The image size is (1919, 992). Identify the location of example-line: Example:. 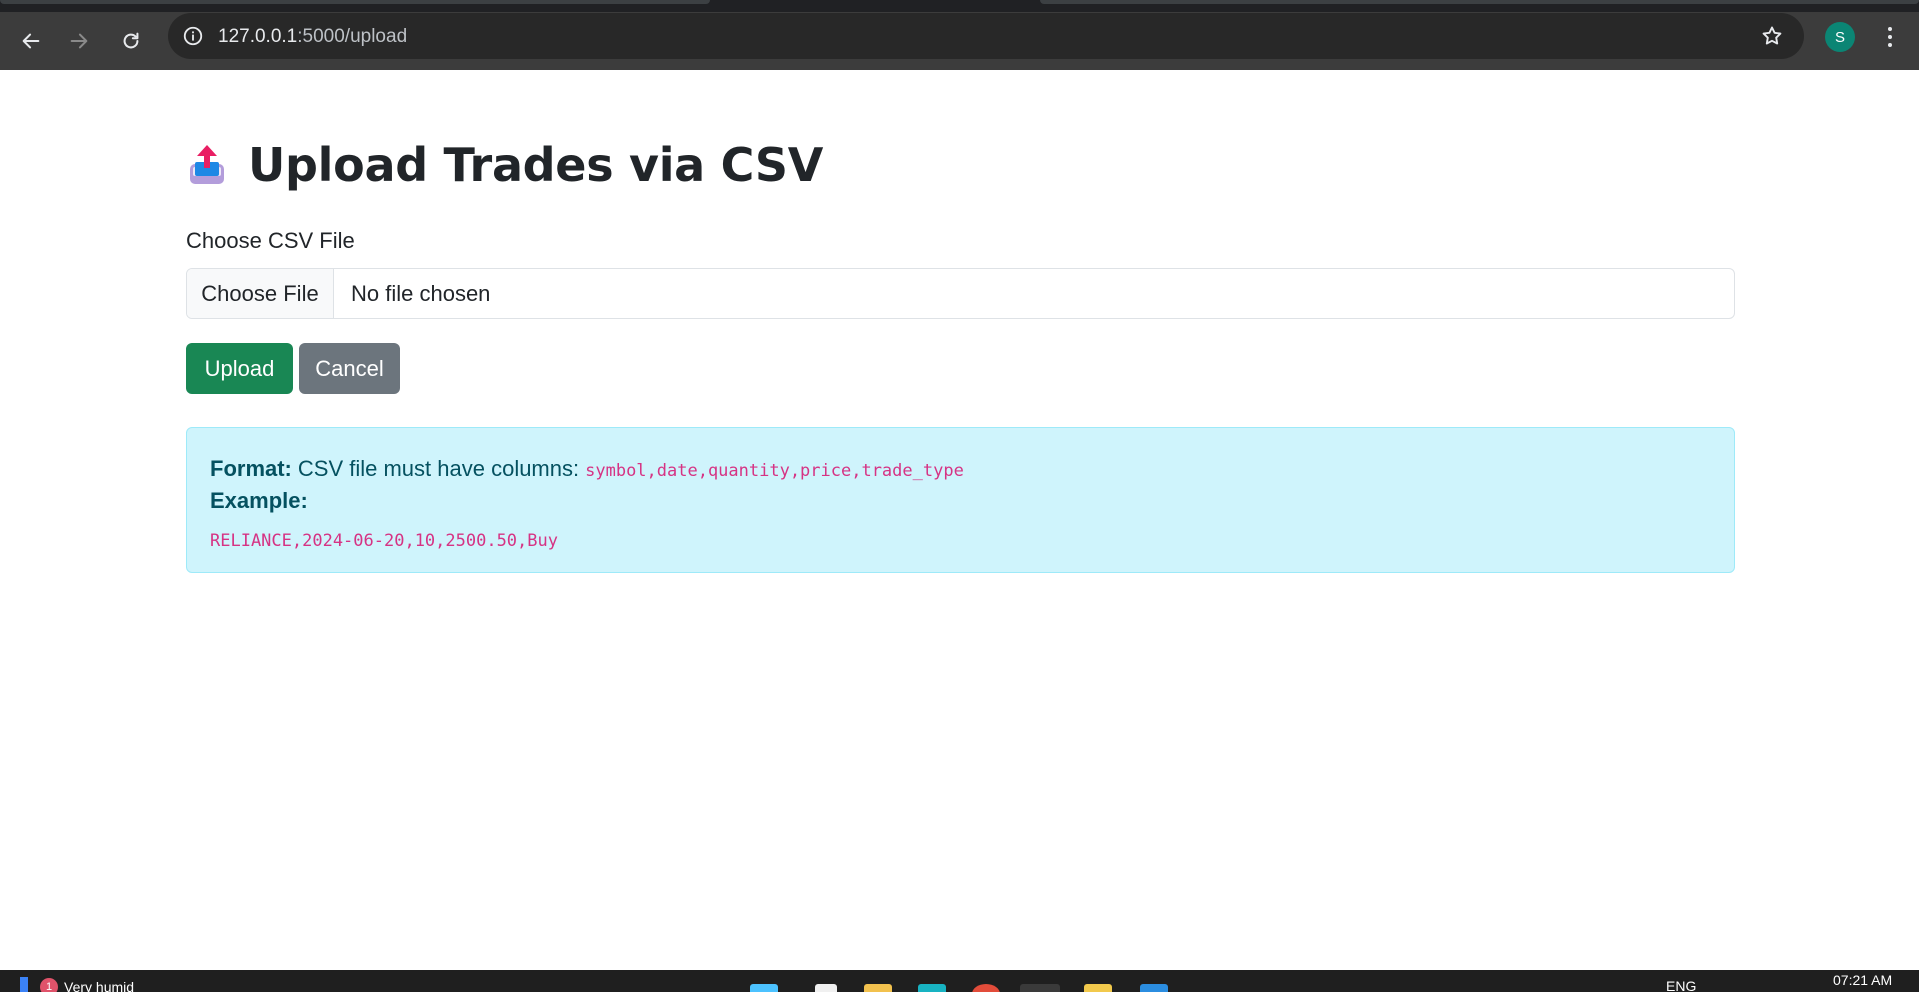
(259, 501).